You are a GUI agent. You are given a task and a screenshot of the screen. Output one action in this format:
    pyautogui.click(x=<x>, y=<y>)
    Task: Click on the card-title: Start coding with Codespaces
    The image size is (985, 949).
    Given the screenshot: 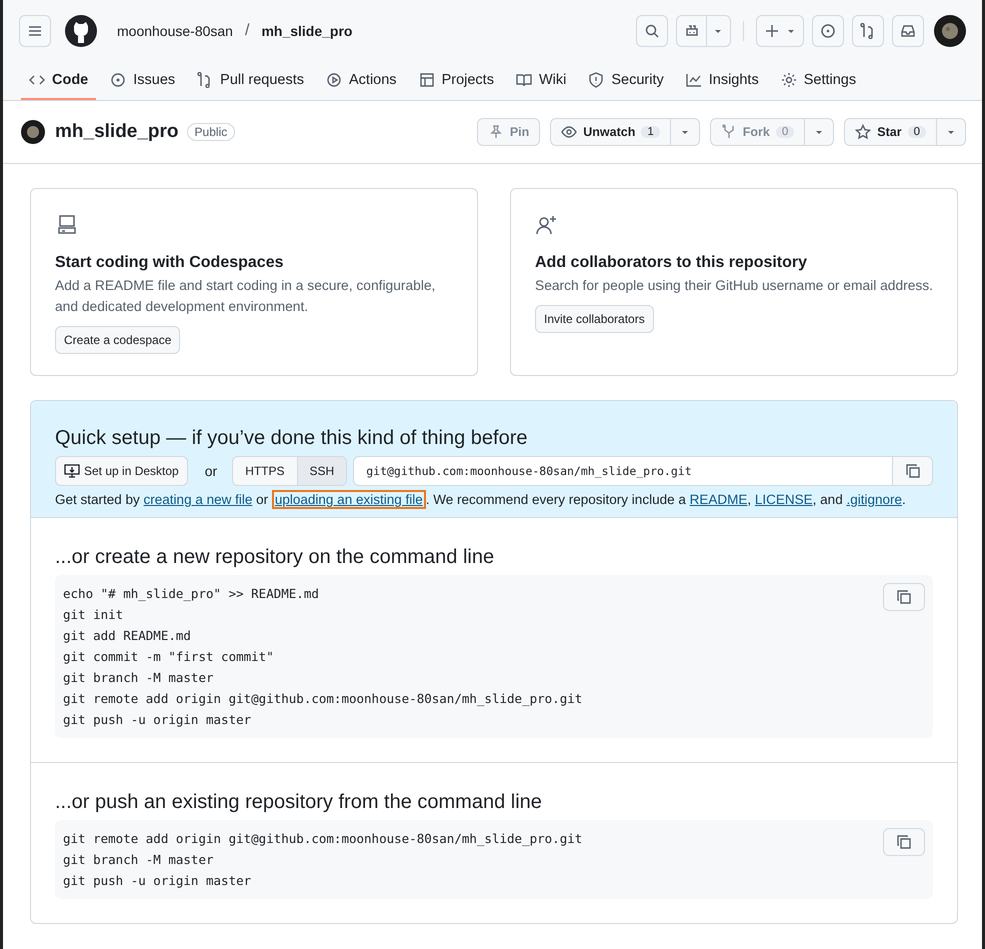 What is the action you would take?
    pyautogui.click(x=169, y=263)
    